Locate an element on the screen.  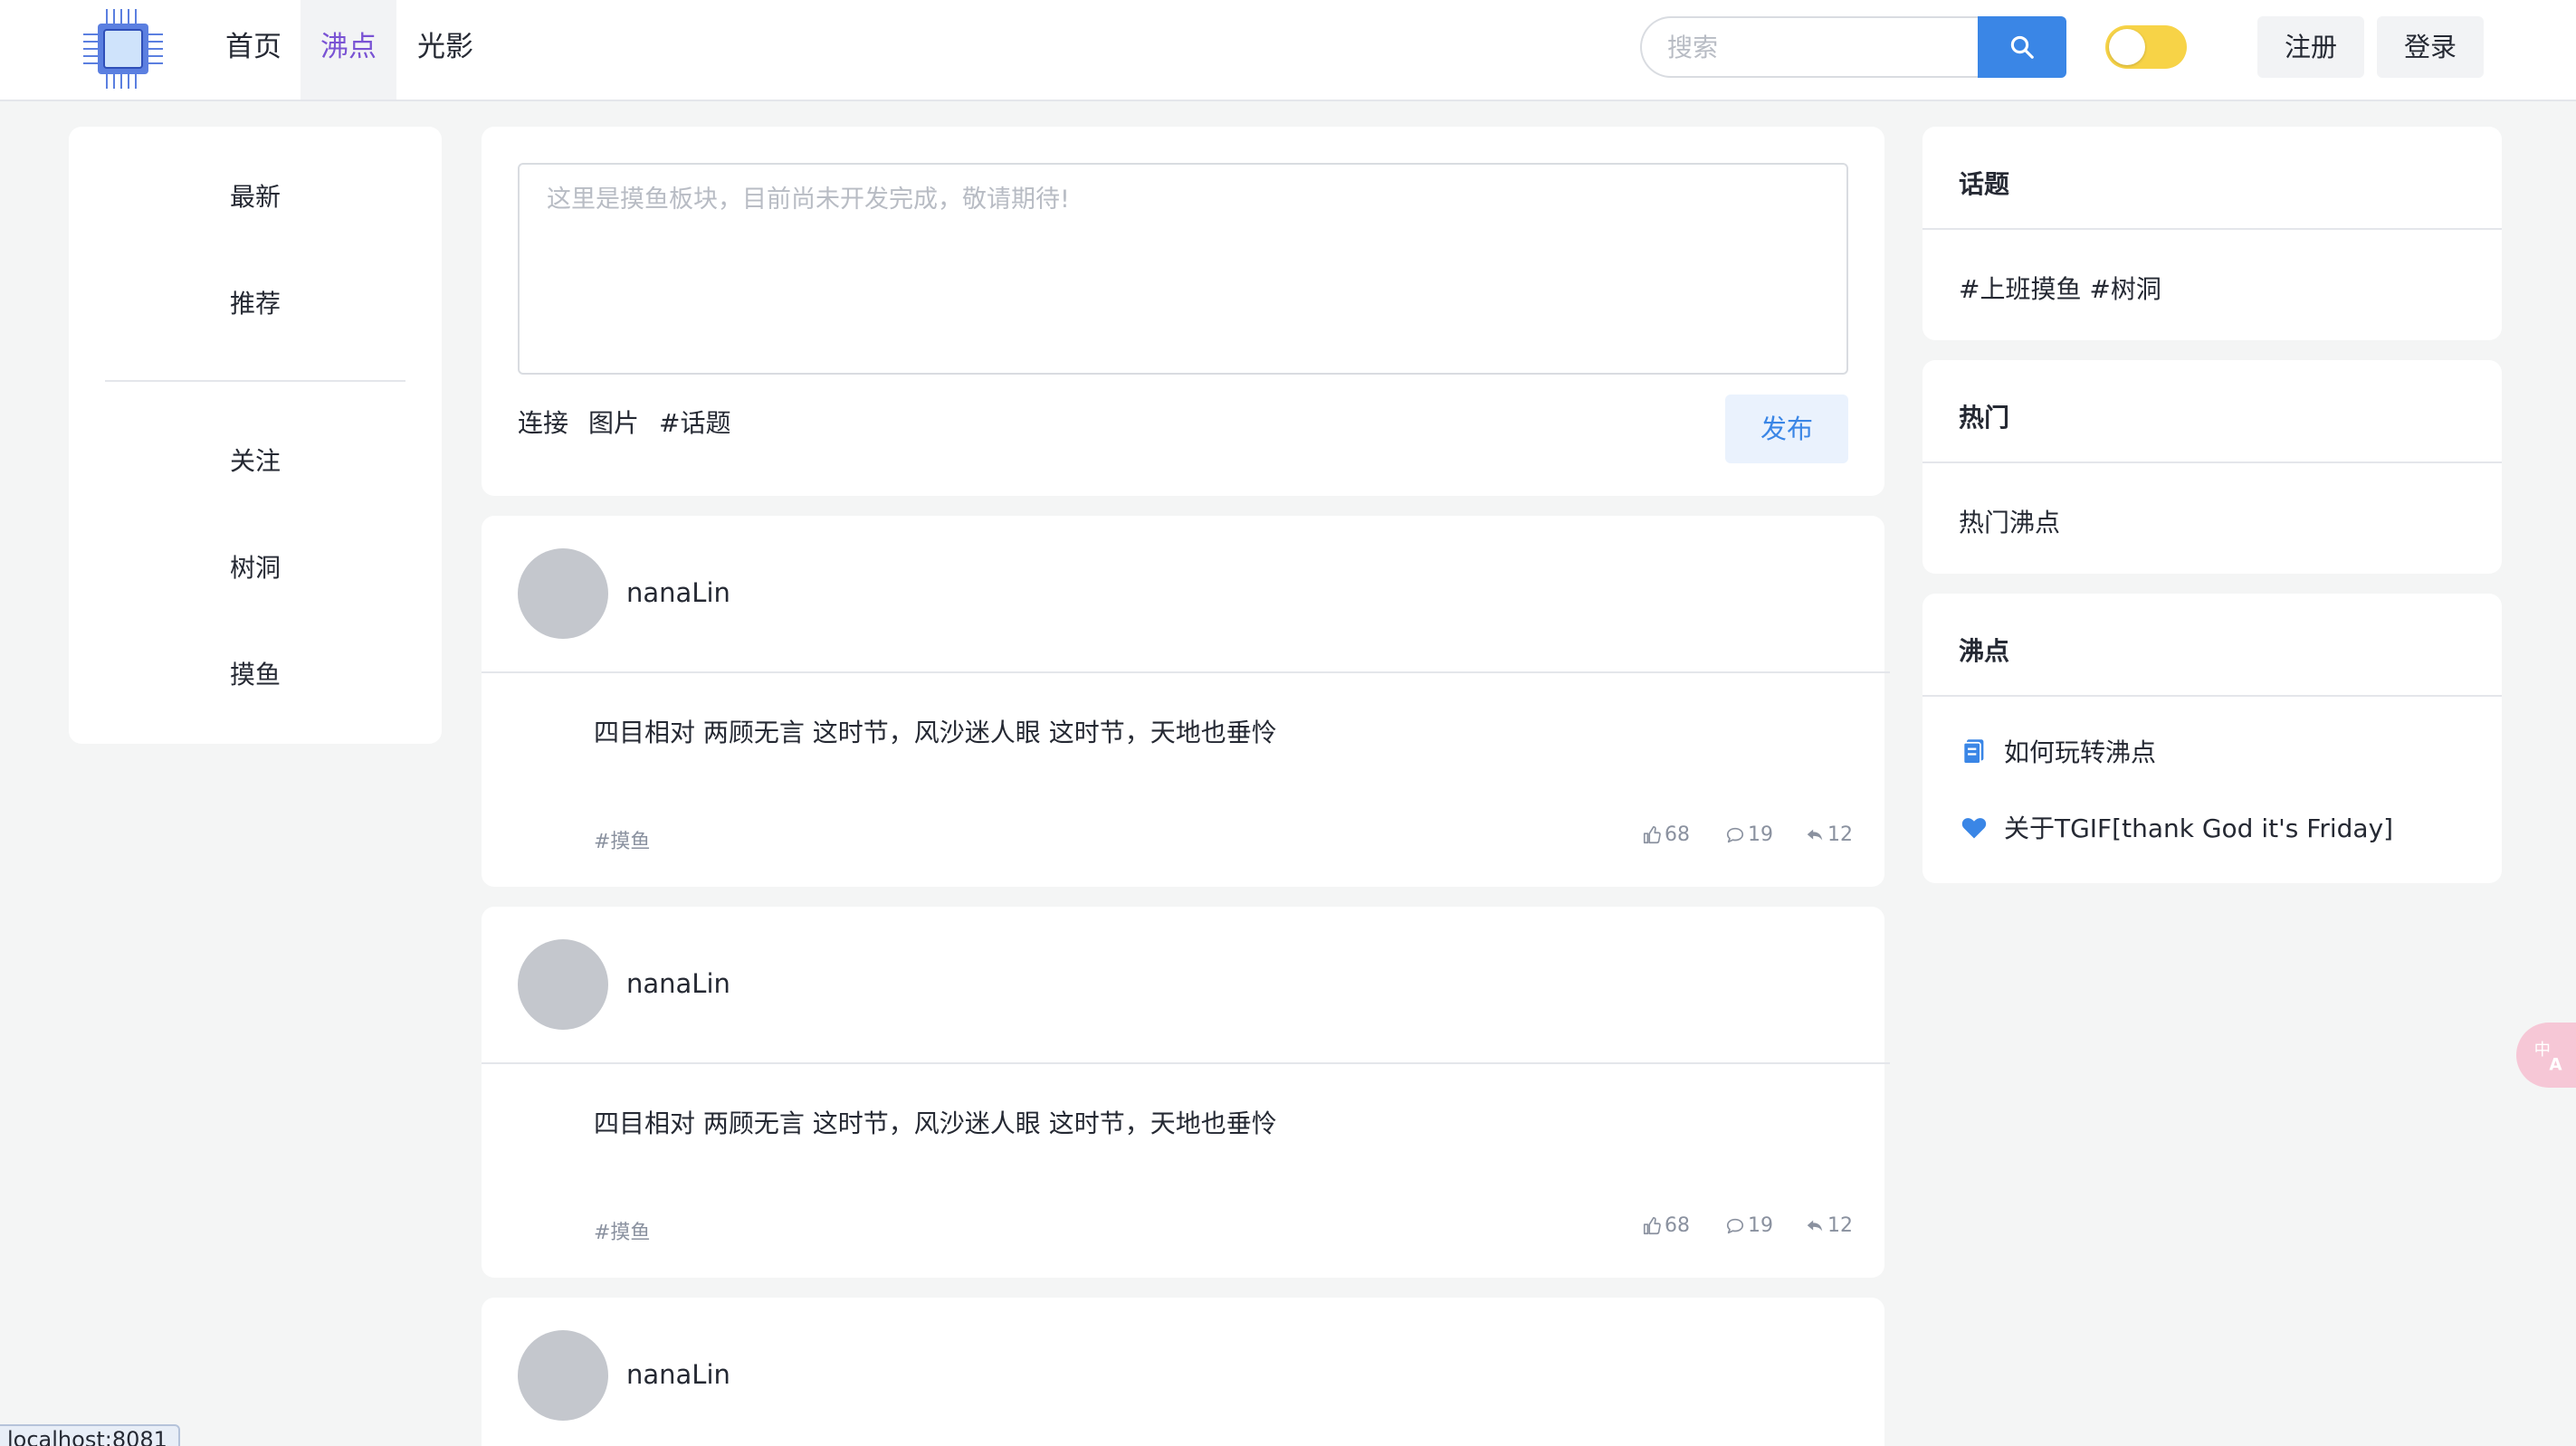
register-button: 注册 is located at coordinates (2311, 47).